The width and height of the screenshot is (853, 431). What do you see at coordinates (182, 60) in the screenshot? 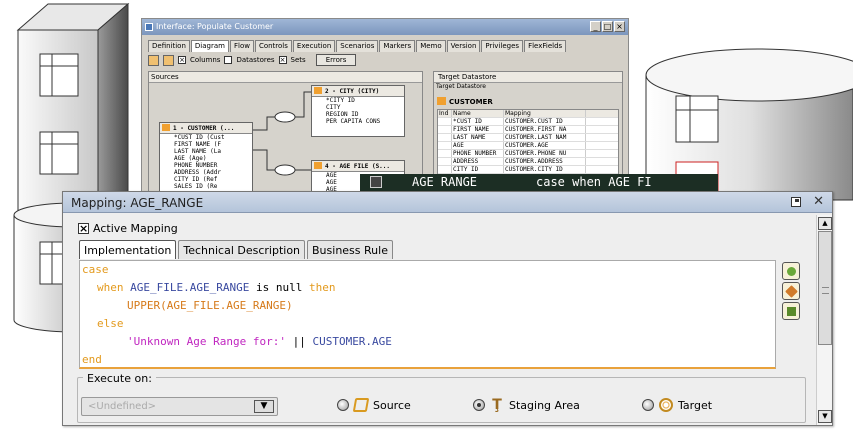
I see `columns-checkbox: ×` at bounding box center [182, 60].